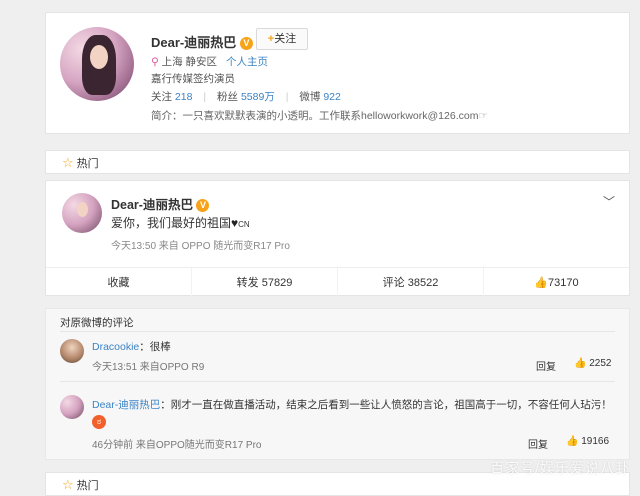 The width and height of the screenshot is (640, 496). I want to click on hand-icon: ☞, so click(483, 116).